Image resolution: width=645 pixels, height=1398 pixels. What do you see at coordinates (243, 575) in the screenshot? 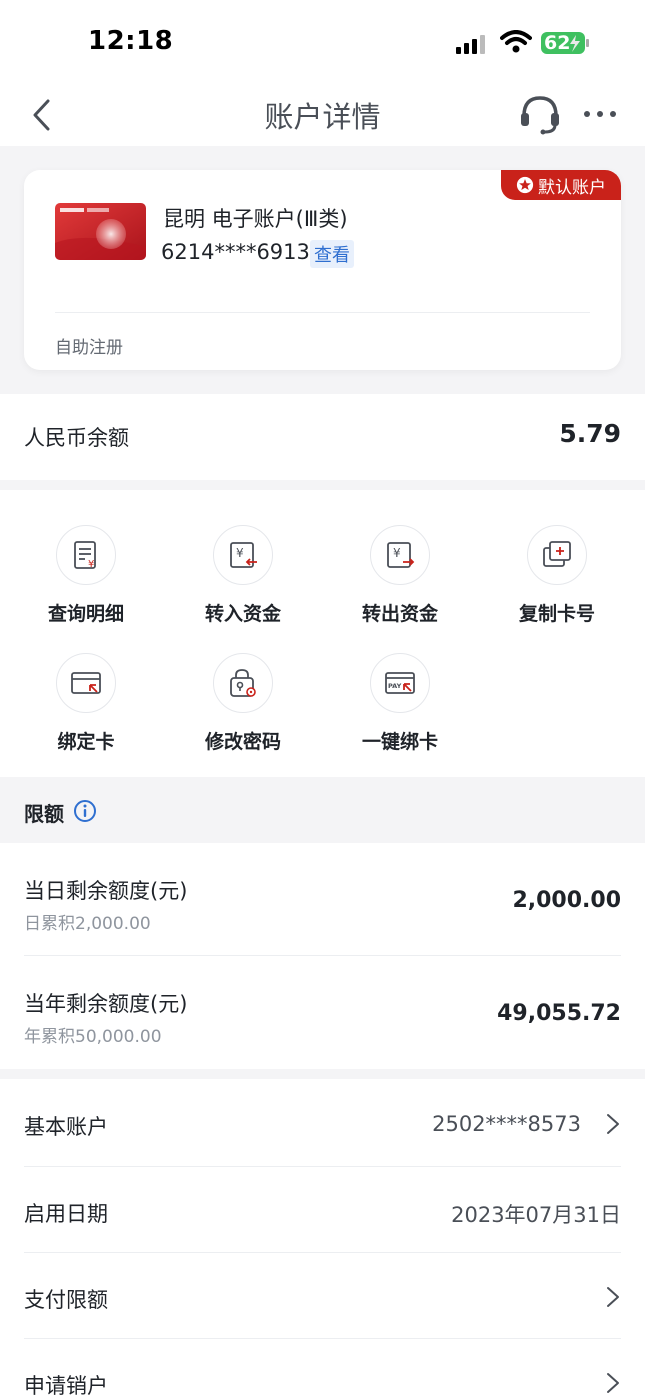
I see `action-transfer-in: ¥ 转入资金` at bounding box center [243, 575].